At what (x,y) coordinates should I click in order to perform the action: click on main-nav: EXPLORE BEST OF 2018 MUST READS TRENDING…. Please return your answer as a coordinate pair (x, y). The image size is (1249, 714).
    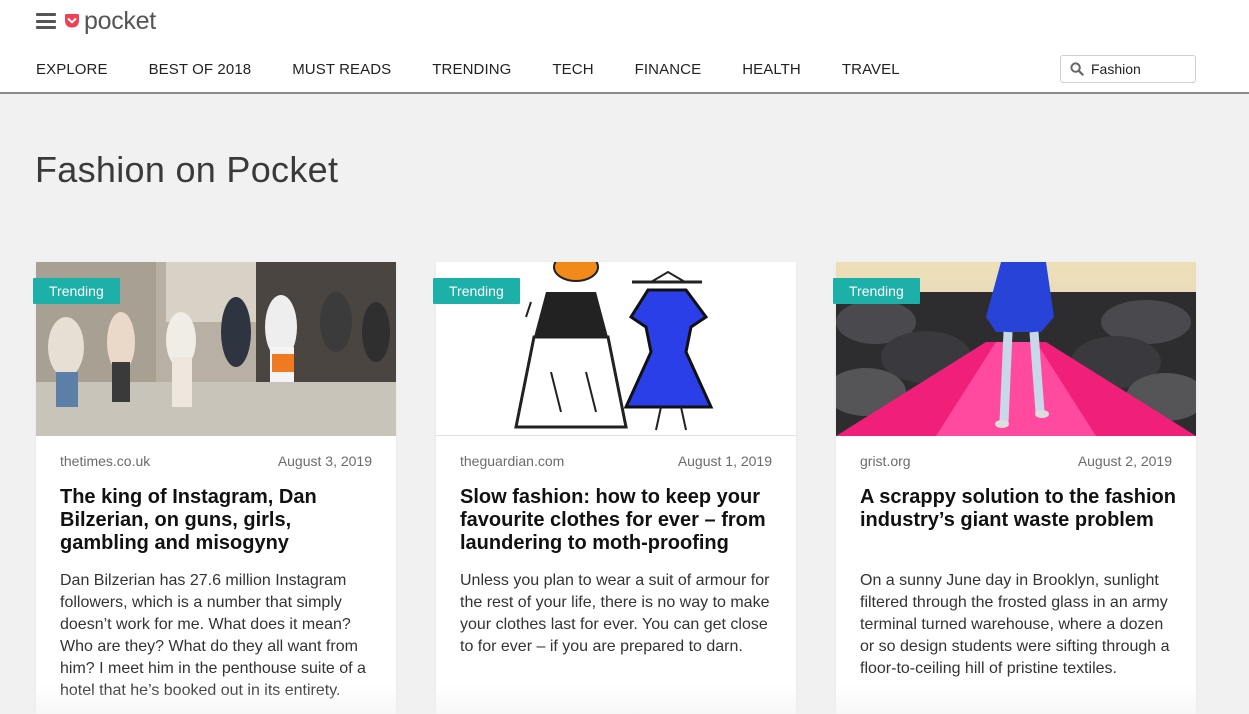
    Looking at the image, I should click on (488, 69).